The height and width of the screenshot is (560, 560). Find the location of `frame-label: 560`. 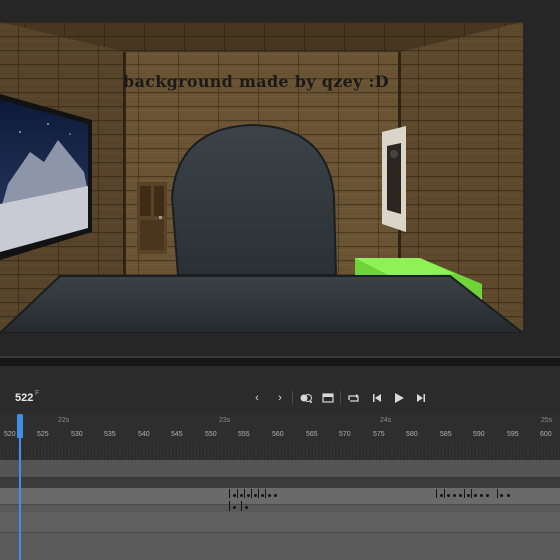

frame-label: 560 is located at coordinates (278, 434).